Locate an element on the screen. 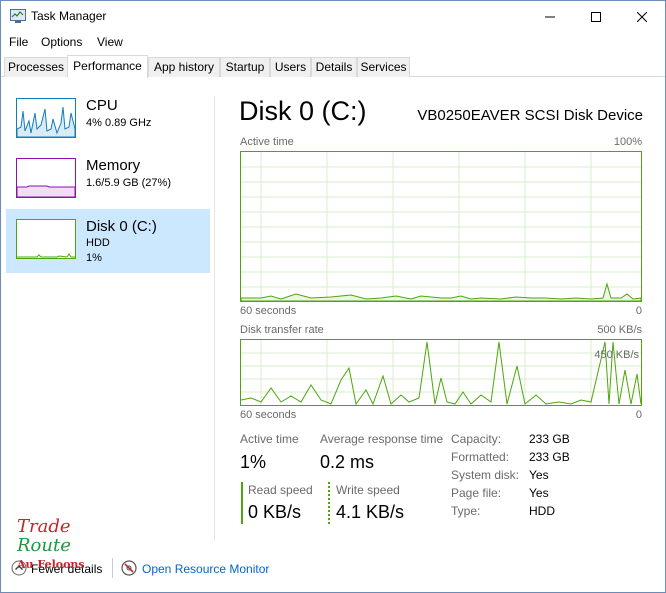  minimize-button is located at coordinates (550, 16).